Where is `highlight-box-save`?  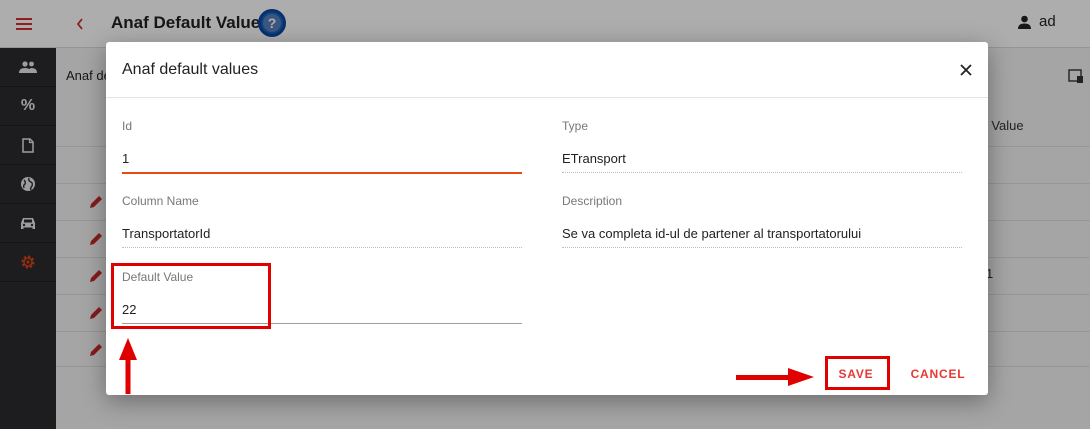 highlight-box-save is located at coordinates (857, 373).